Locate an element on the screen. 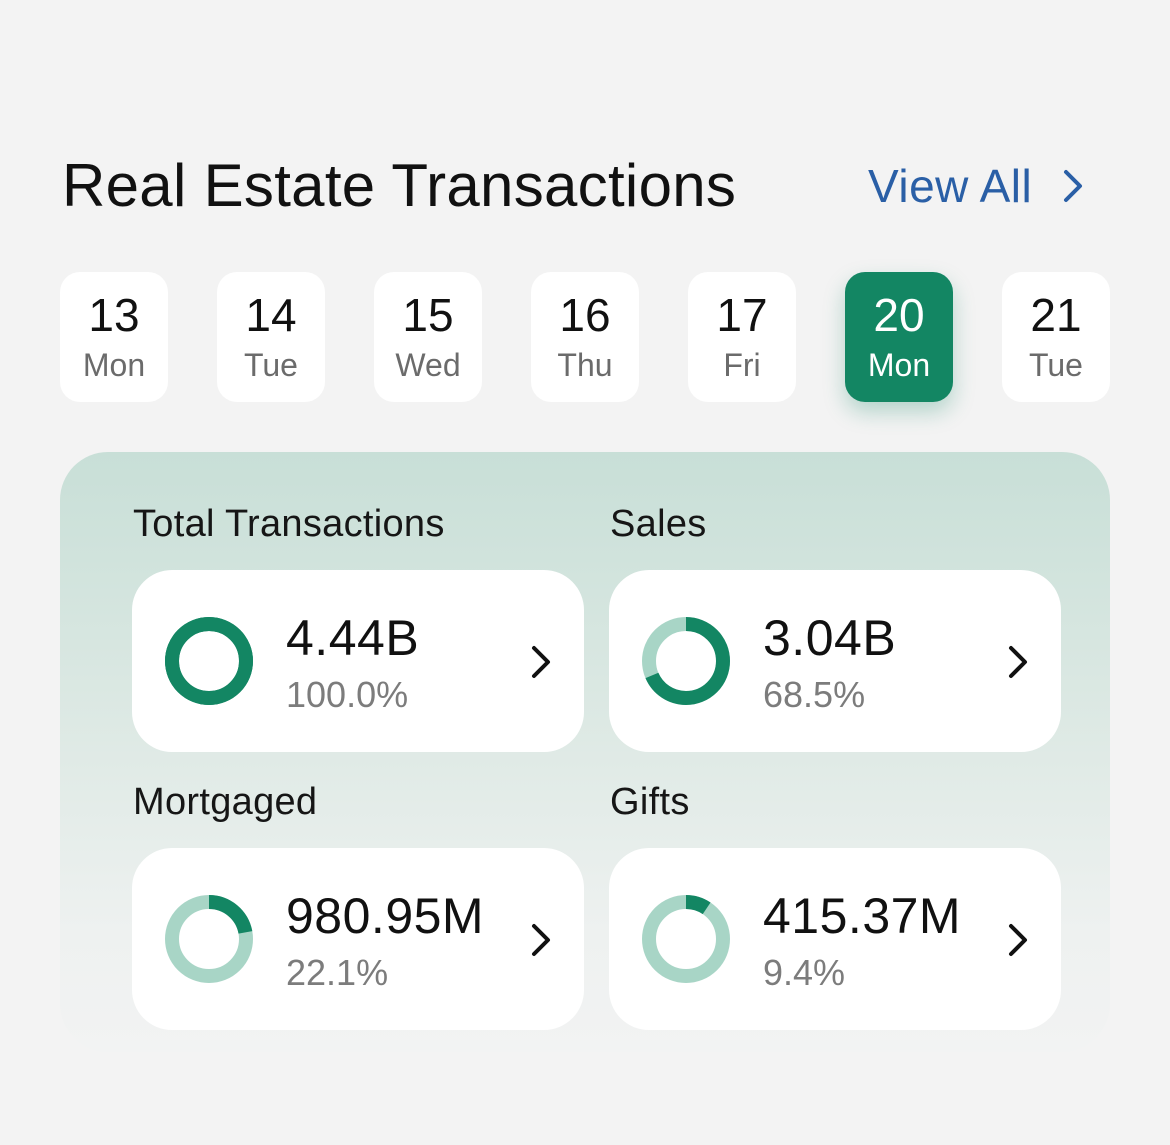 This screenshot has height=1145, width=1170. mortgaged-label: Mortgaged is located at coordinates (225, 802).